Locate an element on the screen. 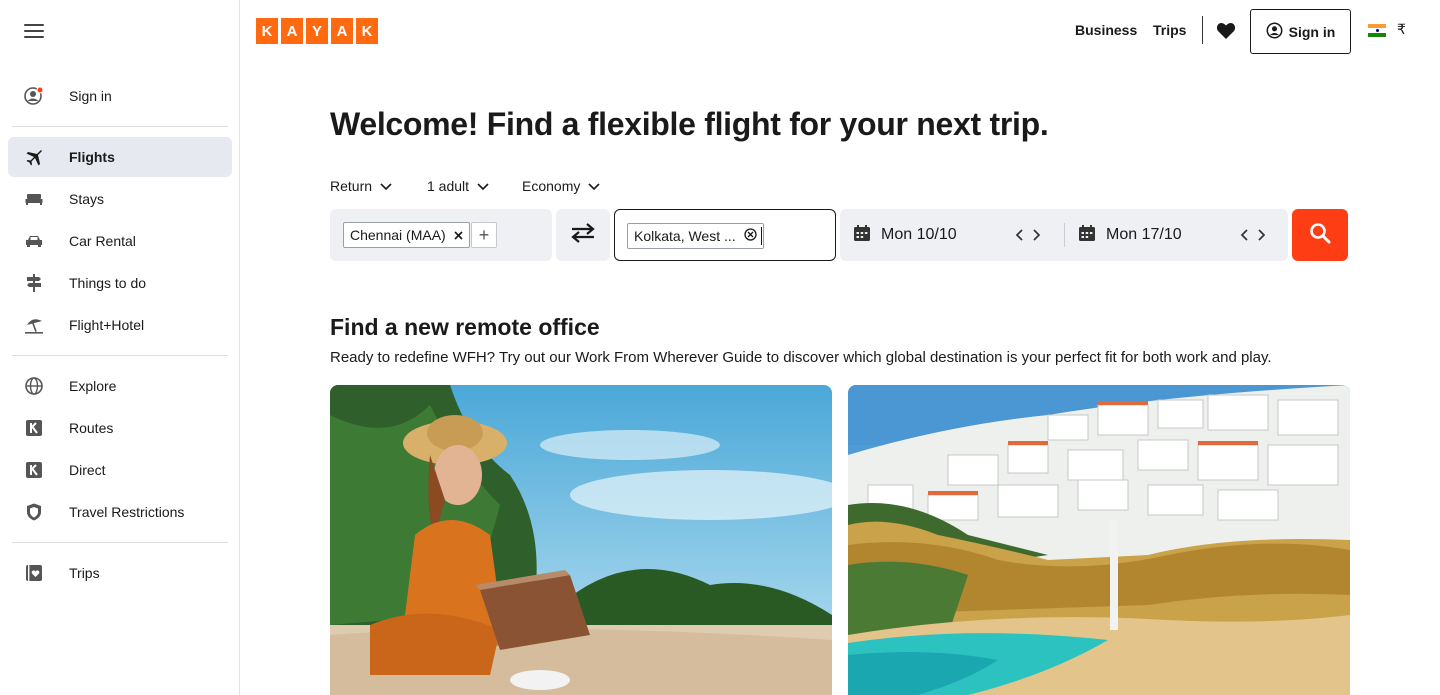  sidebar-item-label: Routes is located at coordinates (91, 428).